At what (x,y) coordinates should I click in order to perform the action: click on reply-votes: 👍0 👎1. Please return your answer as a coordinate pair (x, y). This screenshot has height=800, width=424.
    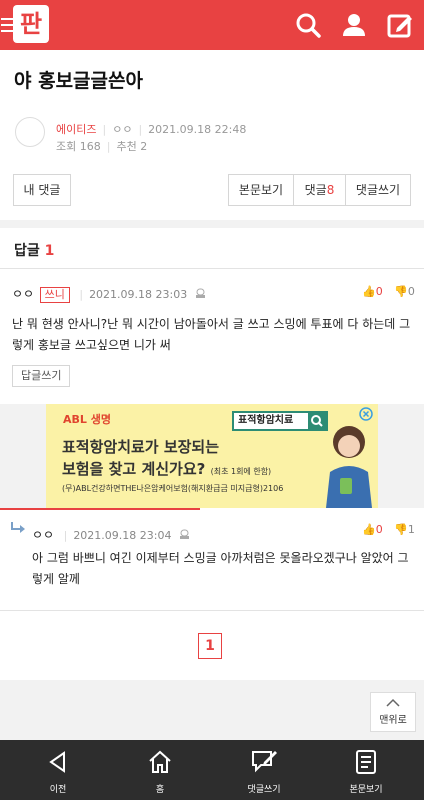
    Looking at the image, I should click on (388, 529).